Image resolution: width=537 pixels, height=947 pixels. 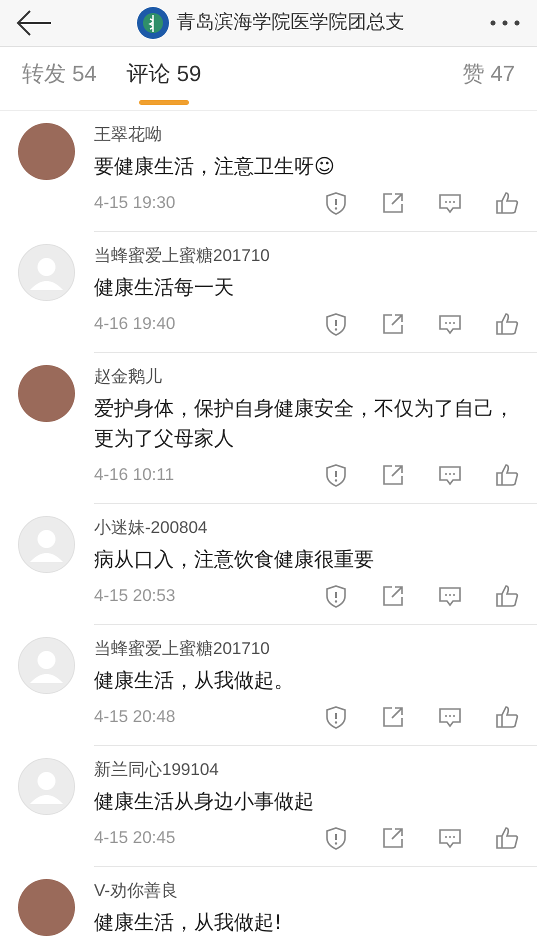 I want to click on comment-text: 健康生活，从我做起。, so click(x=194, y=680).